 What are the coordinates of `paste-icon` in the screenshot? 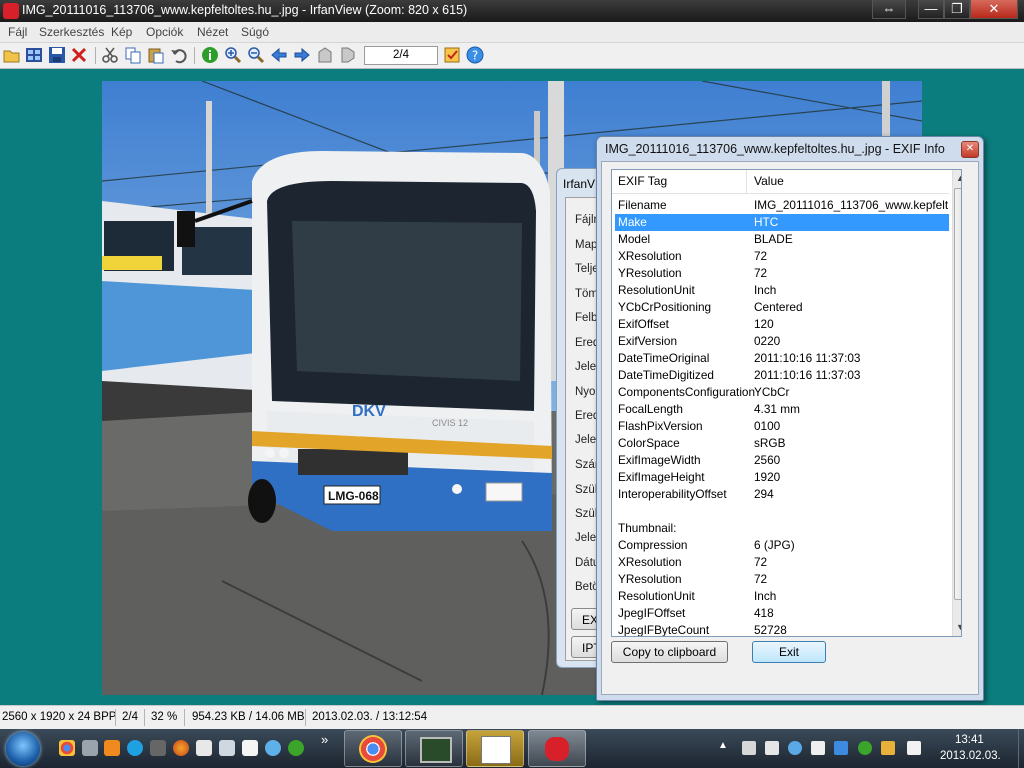 It's located at (156, 55).